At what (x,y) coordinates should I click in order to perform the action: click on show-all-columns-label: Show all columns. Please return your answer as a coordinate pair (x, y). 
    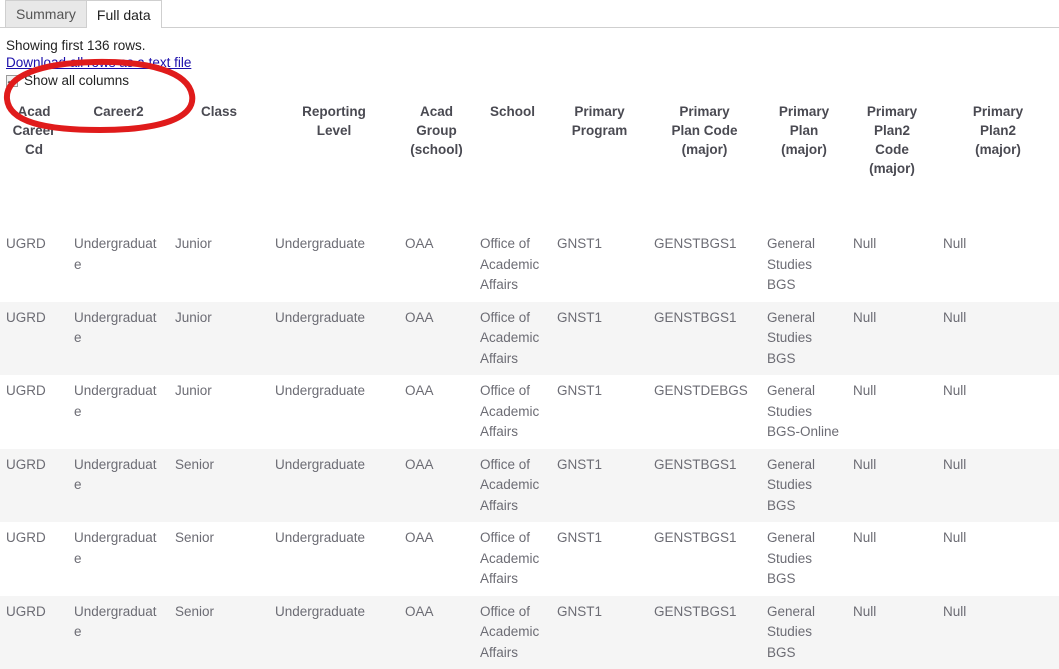
    Looking at the image, I should click on (76, 80).